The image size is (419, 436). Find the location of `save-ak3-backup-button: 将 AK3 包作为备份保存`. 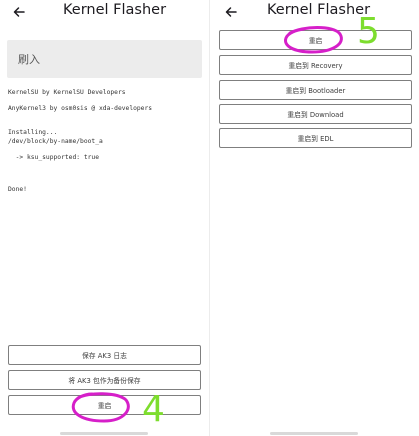

save-ak3-backup-button: 将 AK3 包作为备份保存 is located at coordinates (104, 380).